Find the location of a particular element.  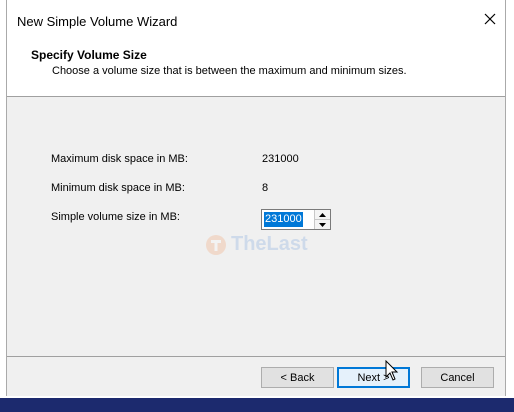

button-divider is located at coordinates (256, 356).